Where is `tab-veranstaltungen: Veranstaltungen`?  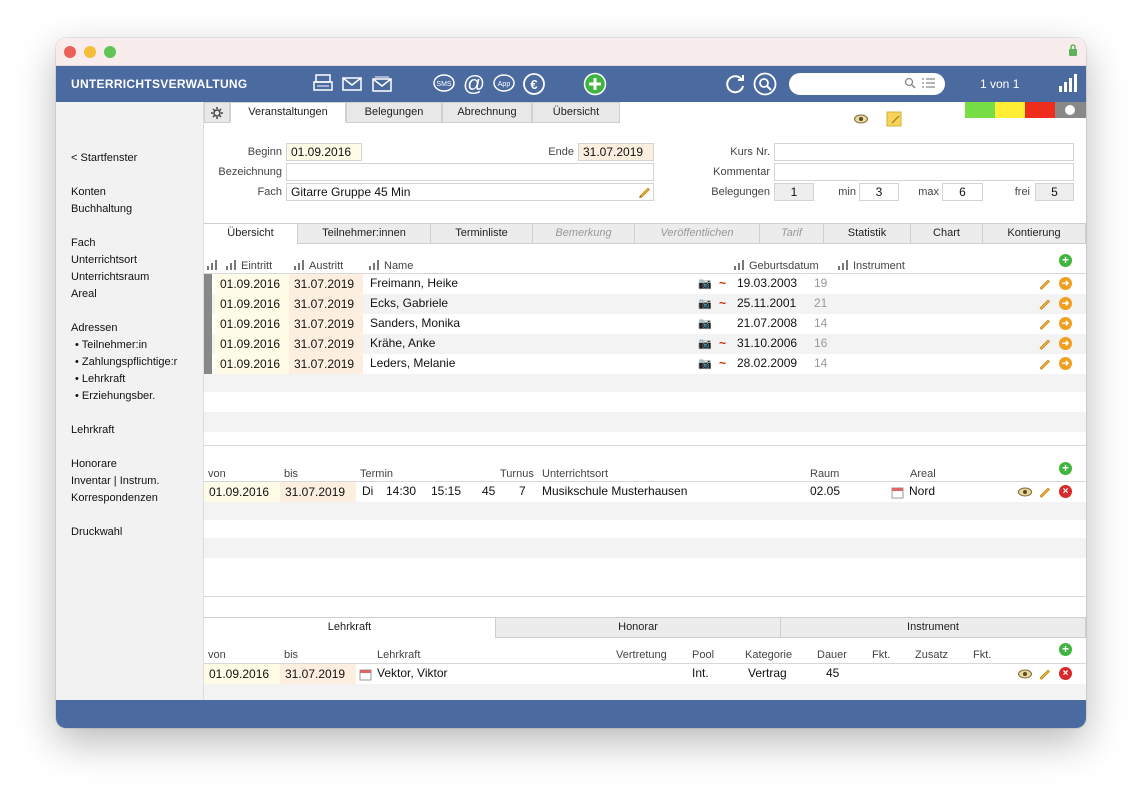 tab-veranstaltungen: Veranstaltungen is located at coordinates (288, 112).